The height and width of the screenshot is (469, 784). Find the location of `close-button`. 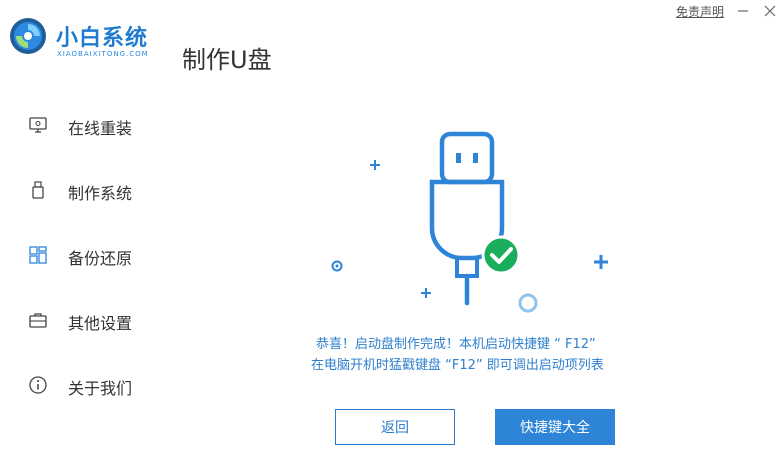

close-button is located at coordinates (770, 11).